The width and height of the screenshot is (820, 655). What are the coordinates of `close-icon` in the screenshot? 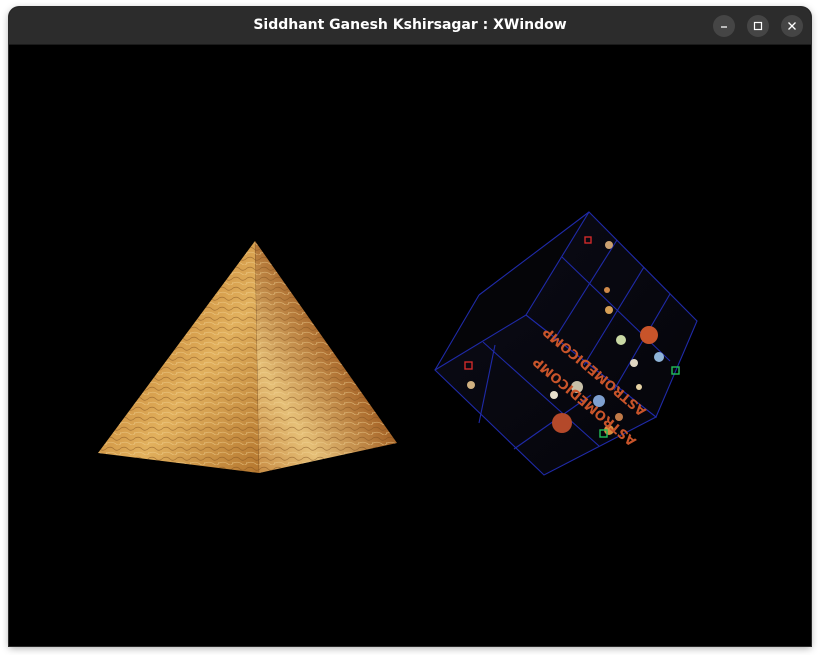 It's located at (792, 26).